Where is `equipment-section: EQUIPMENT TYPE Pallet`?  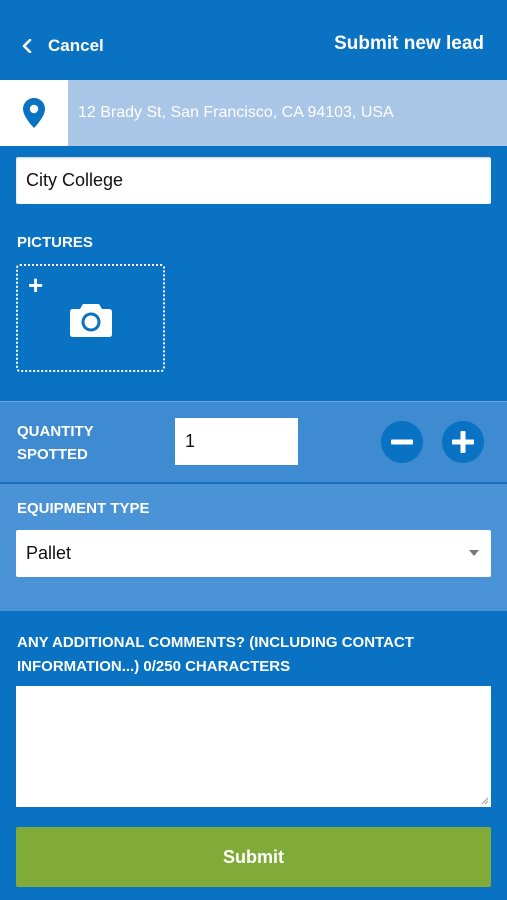
equipment-section: EQUIPMENT TYPE Pallet is located at coordinates (253, 547).